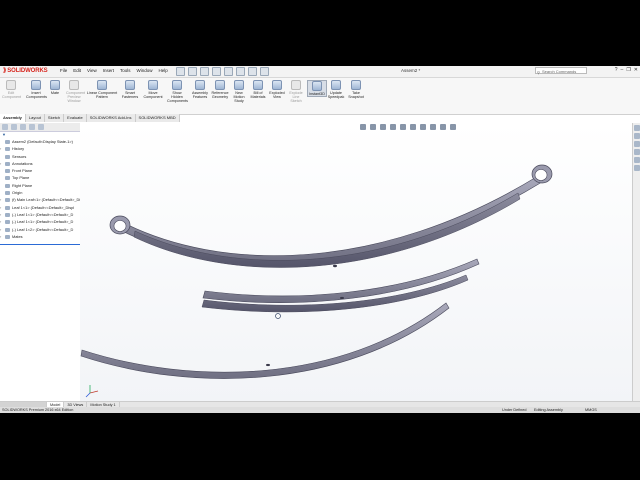 The image size is (640, 480). Describe the element at coordinates (40, 156) in the screenshot. I see `tree-item: Sensors` at that location.